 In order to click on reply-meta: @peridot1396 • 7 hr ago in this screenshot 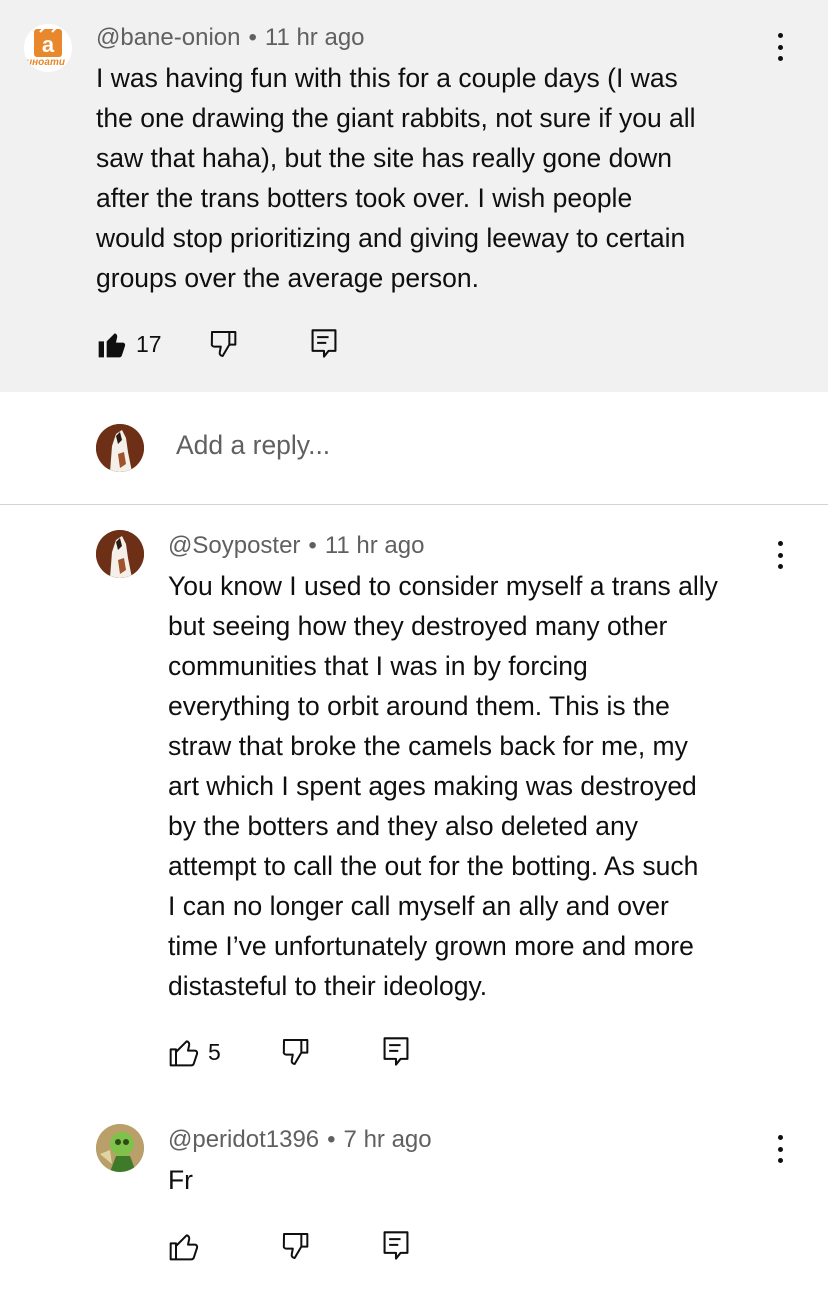, I will do `click(300, 1139)`.